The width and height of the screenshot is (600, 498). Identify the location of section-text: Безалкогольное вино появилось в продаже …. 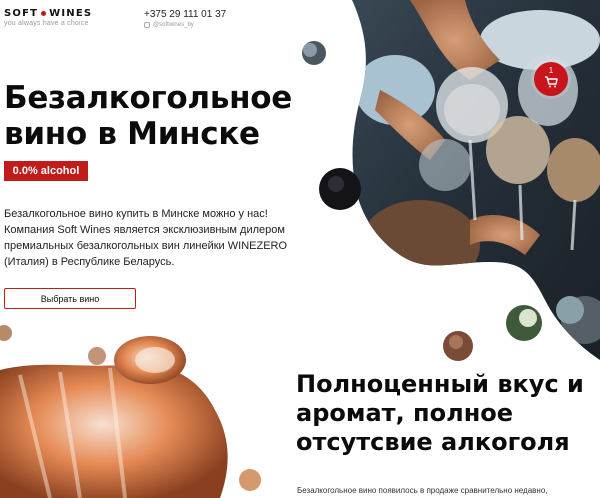
(422, 490).